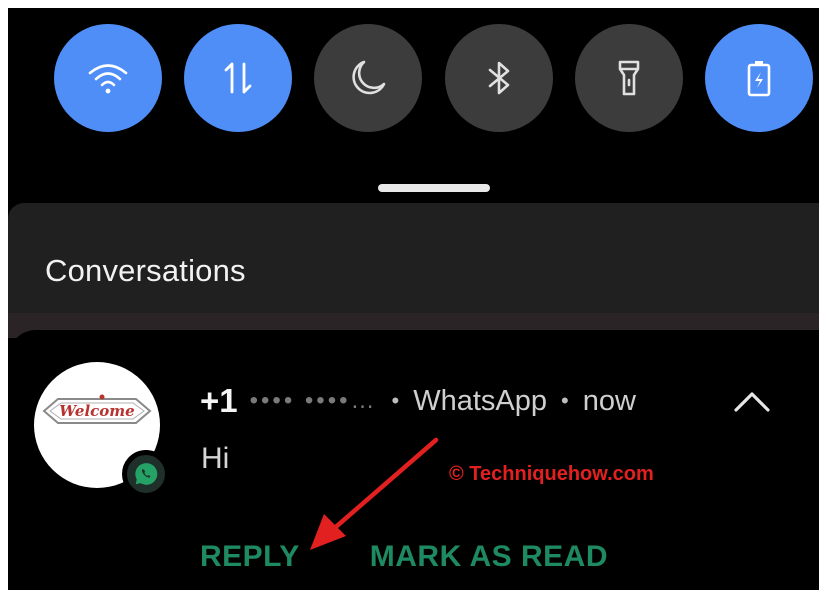 The image size is (826, 597). I want to click on battery-saver-tile, so click(759, 78).